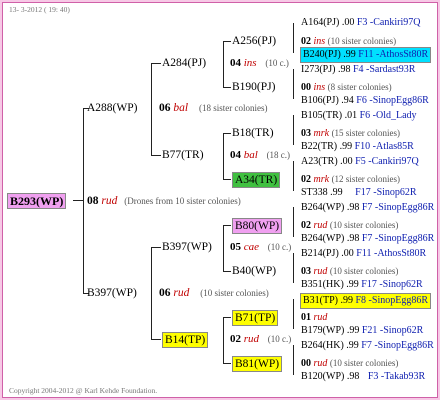  I want to click on gen4-mid: 03 mrk (15 sister colonies), so click(350, 133).